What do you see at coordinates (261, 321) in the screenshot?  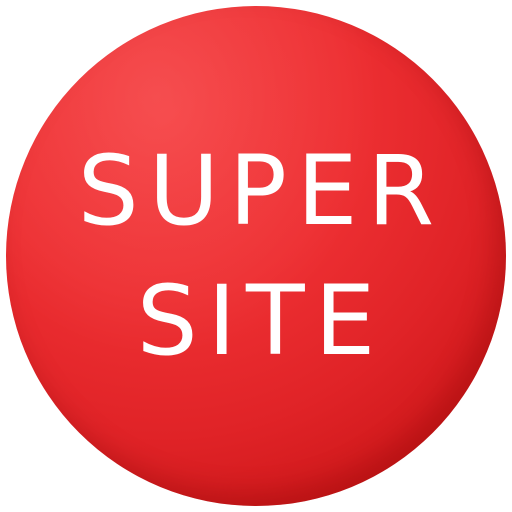 I see `logo-text-line-2: SITE` at bounding box center [261, 321].